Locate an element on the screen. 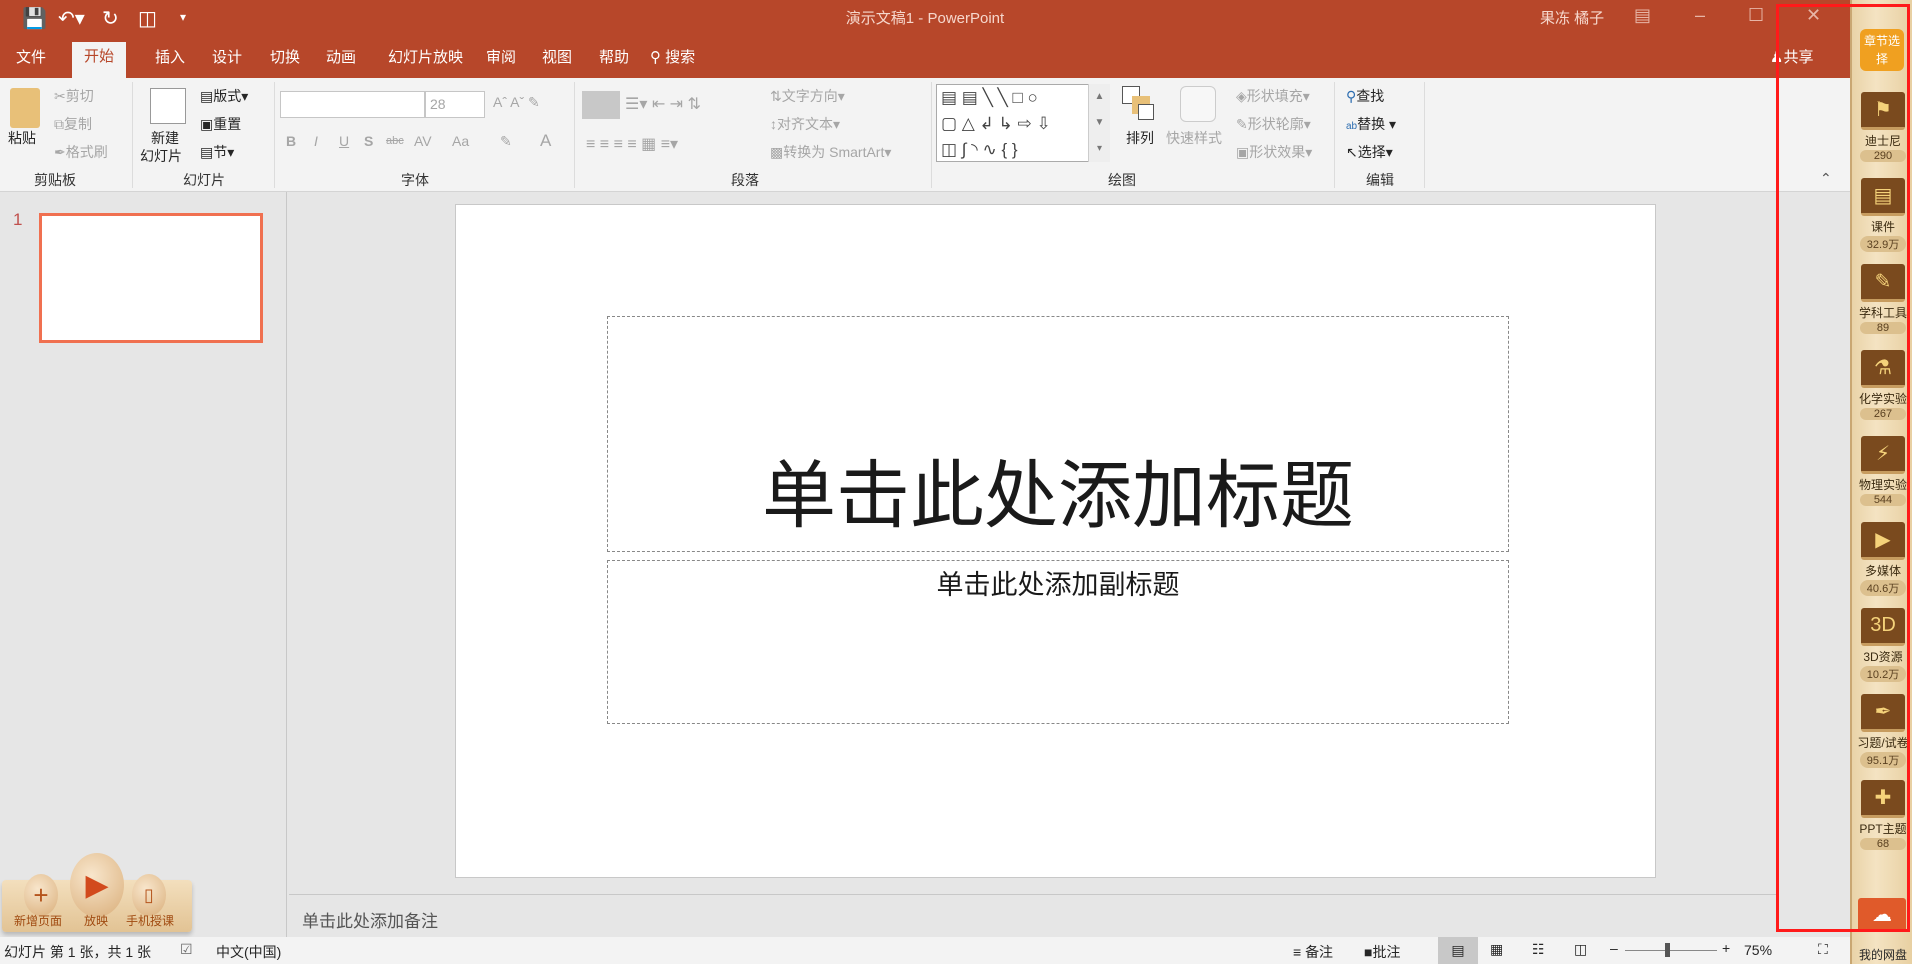  tab-animations: 动画 is located at coordinates (341, 63).